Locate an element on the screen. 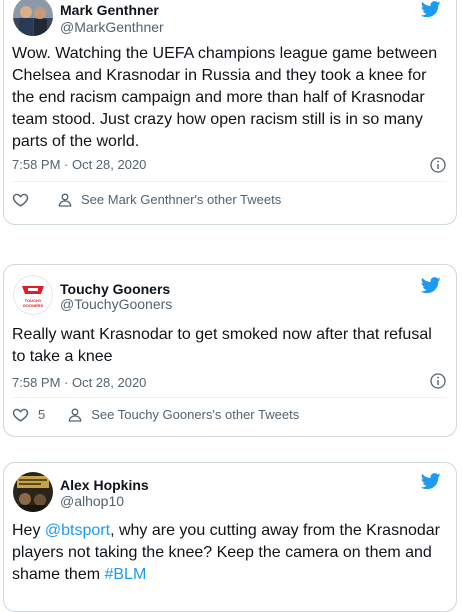  tweet-actions: 5 See Touchy Gooners's other Tweets is located at coordinates (155, 414).